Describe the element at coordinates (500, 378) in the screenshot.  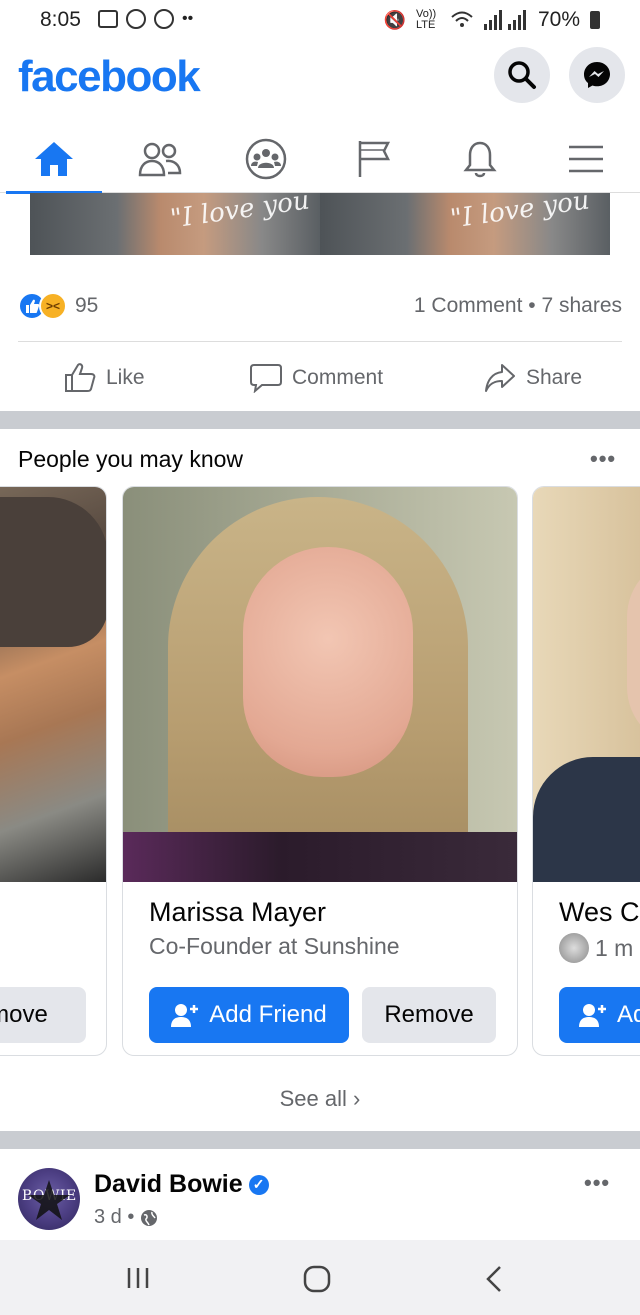
I see `share-icon` at that location.